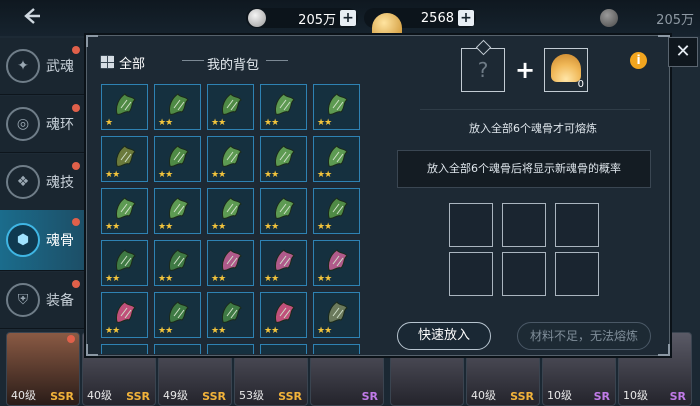 The height and width of the screenshot is (406, 700). I want to click on add-silver-button: +, so click(348, 18).